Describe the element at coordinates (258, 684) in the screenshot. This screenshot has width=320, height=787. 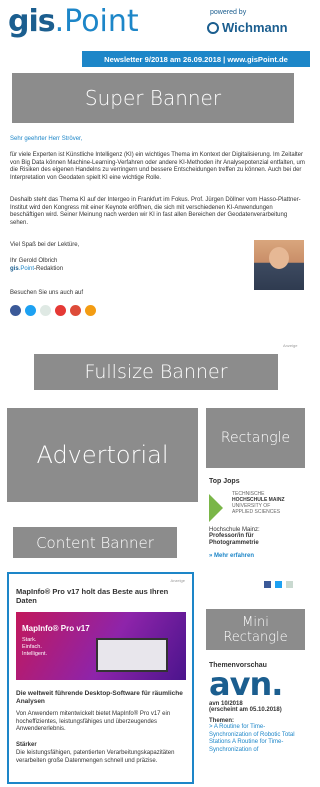
I see `avn-logo: avn.` at that location.